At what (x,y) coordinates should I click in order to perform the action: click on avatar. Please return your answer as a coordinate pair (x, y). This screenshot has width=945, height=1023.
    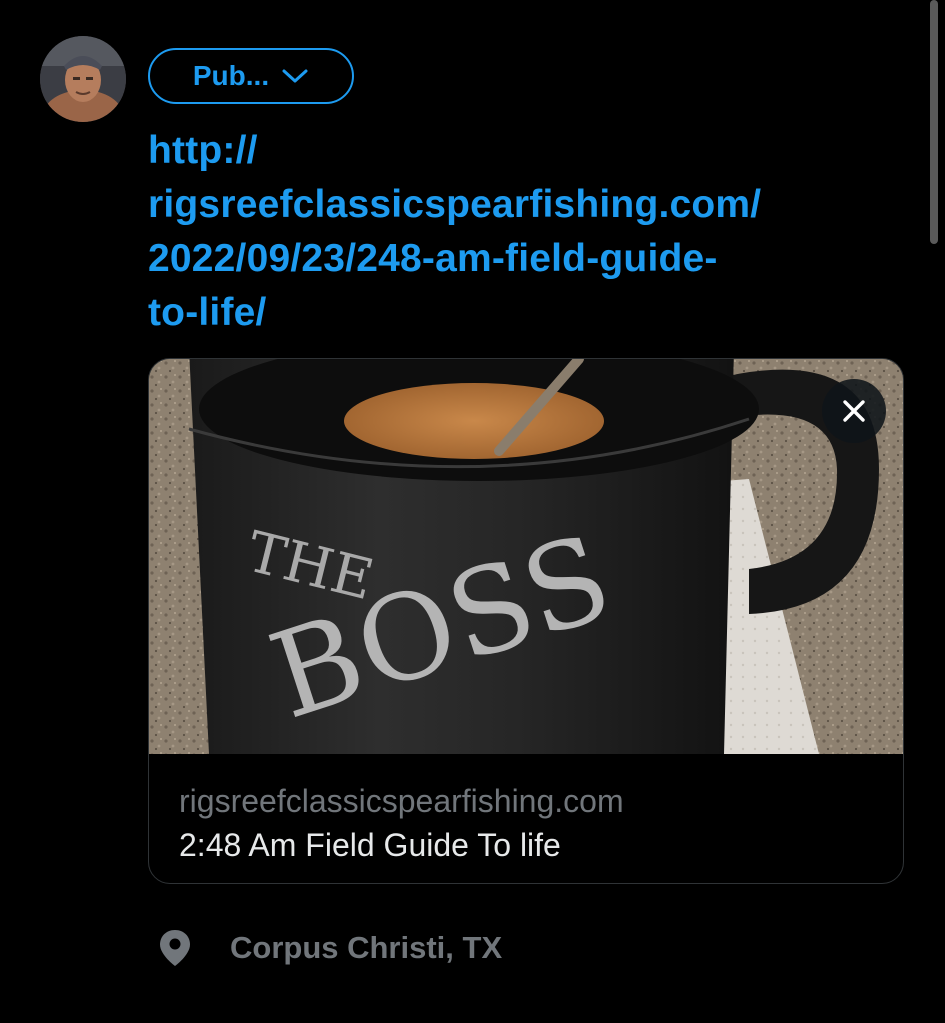
    Looking at the image, I should click on (83, 79).